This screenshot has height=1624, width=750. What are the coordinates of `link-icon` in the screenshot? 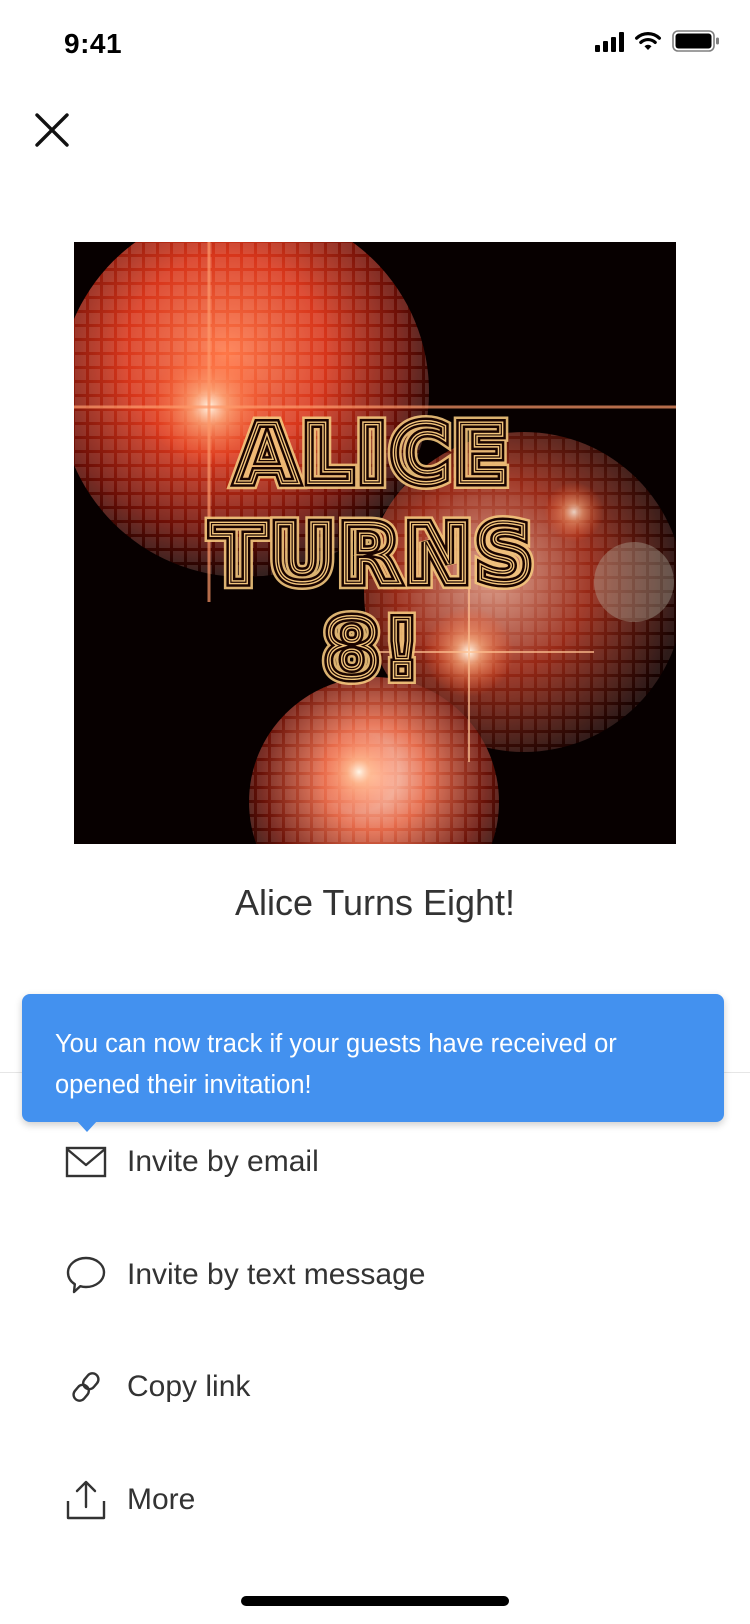 It's located at (86, 1387).